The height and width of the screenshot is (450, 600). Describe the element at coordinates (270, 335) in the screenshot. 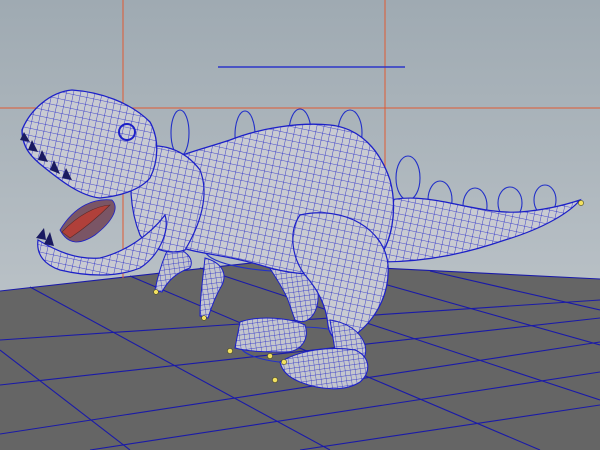

I see `far-foot-mesh` at that location.